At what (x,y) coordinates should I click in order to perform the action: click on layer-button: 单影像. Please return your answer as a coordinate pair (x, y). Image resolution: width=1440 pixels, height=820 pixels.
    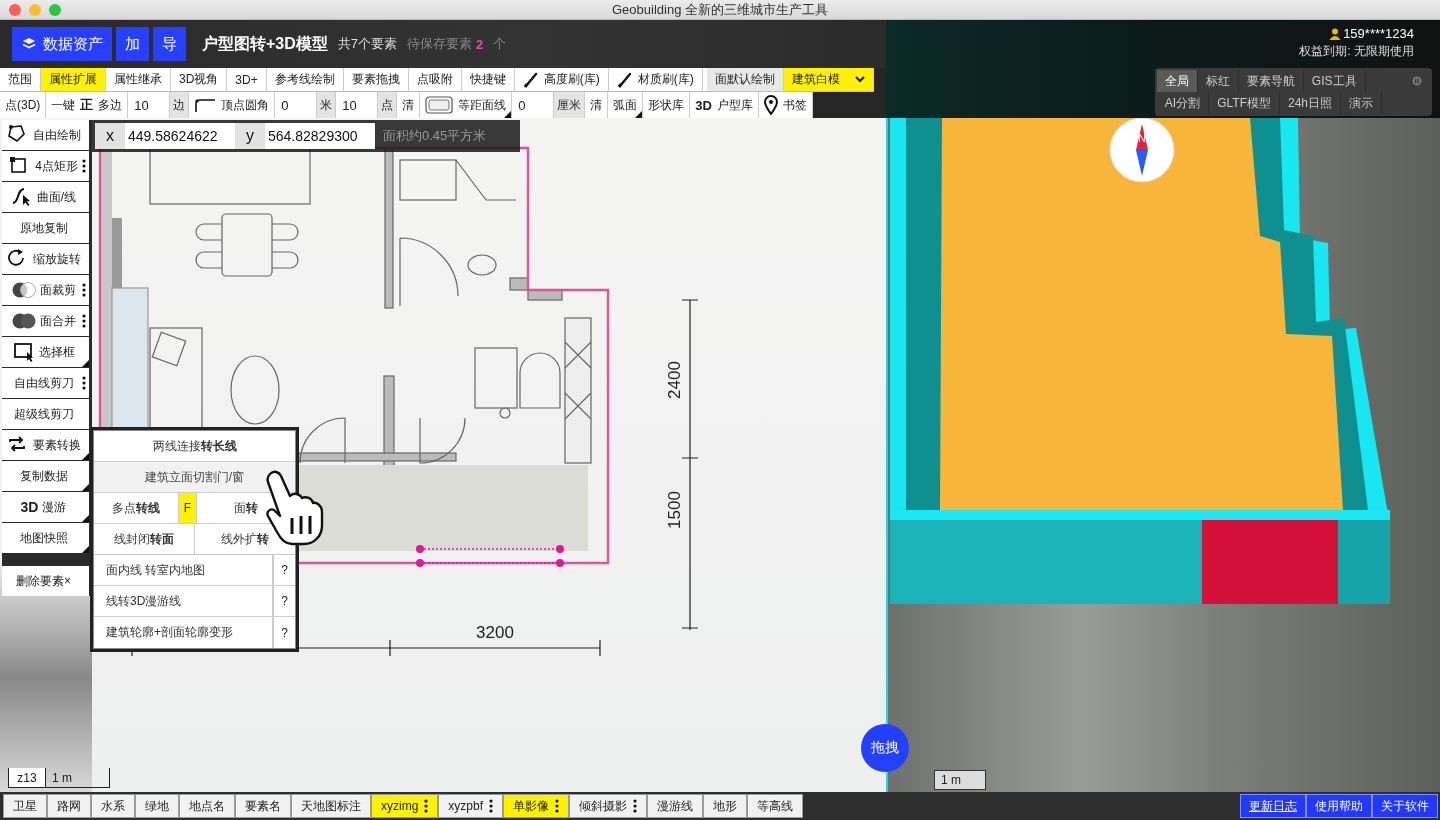
    Looking at the image, I should click on (536, 806).